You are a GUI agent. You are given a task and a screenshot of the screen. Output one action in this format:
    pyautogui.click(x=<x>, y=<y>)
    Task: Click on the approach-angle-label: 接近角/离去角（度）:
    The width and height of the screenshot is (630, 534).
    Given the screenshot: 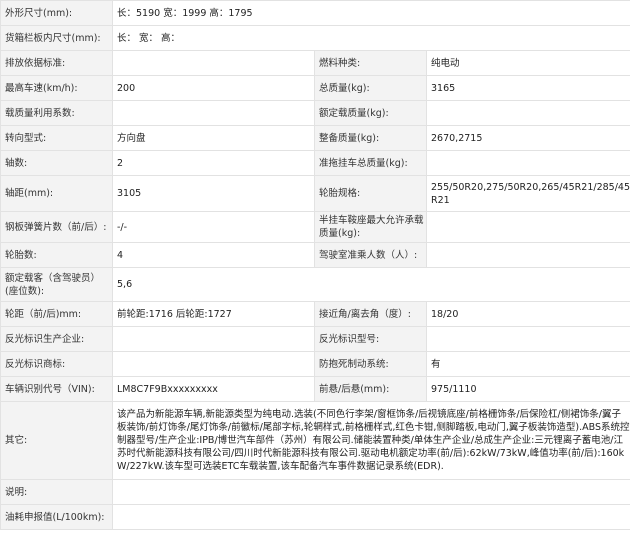 What is the action you would take?
    pyautogui.click(x=370, y=314)
    